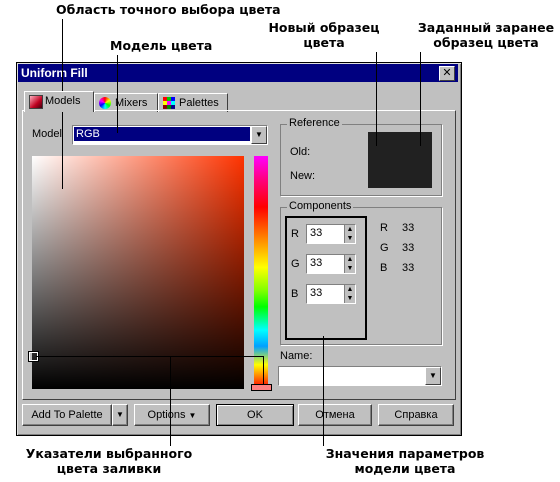 Image resolution: width=560 pixels, height=482 pixels. I want to click on new-color-swatch, so click(400, 171).